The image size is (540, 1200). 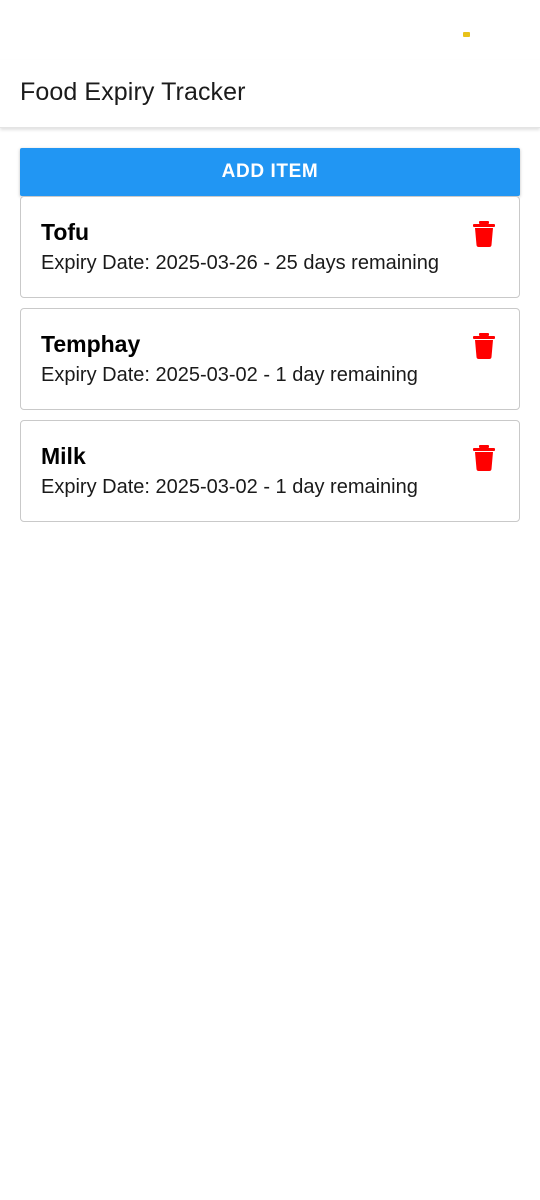 I want to click on status-indicator-dot, so click(x=466, y=34).